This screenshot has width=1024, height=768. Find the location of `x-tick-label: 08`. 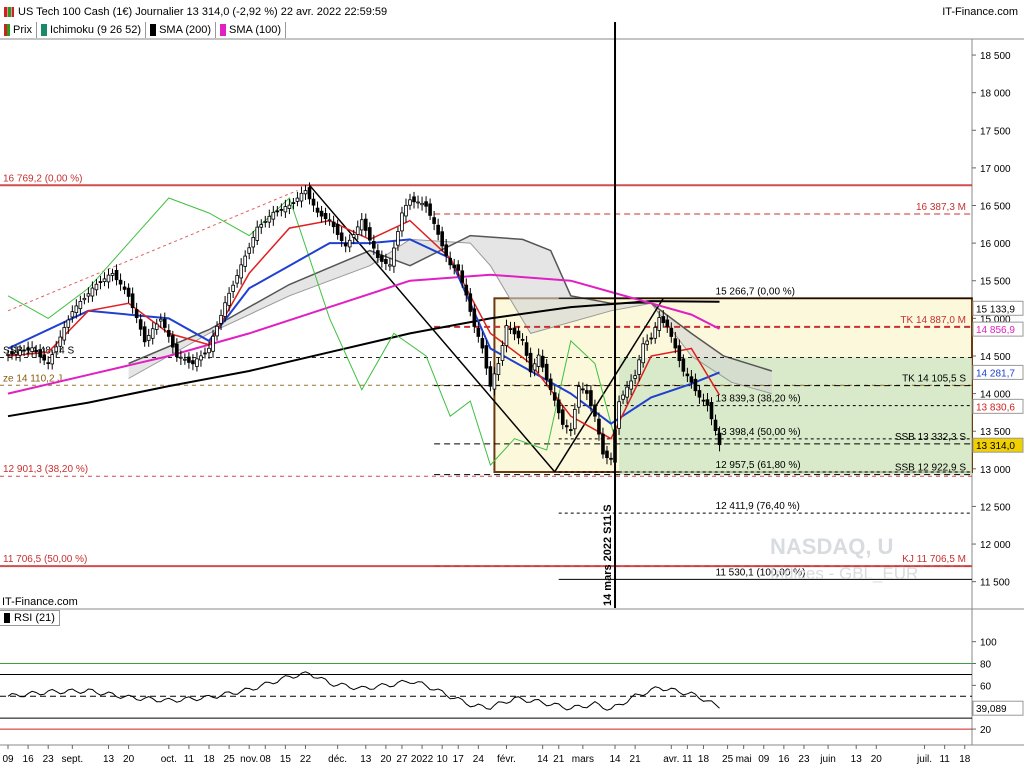

x-tick-label: 08 is located at coordinates (266, 759).